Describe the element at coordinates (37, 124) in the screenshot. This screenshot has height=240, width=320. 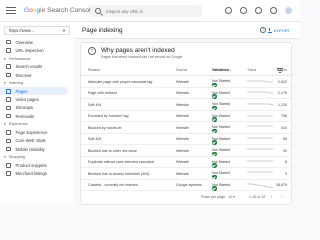
I see `sidebar-section-experience: ▾ Experience` at that location.